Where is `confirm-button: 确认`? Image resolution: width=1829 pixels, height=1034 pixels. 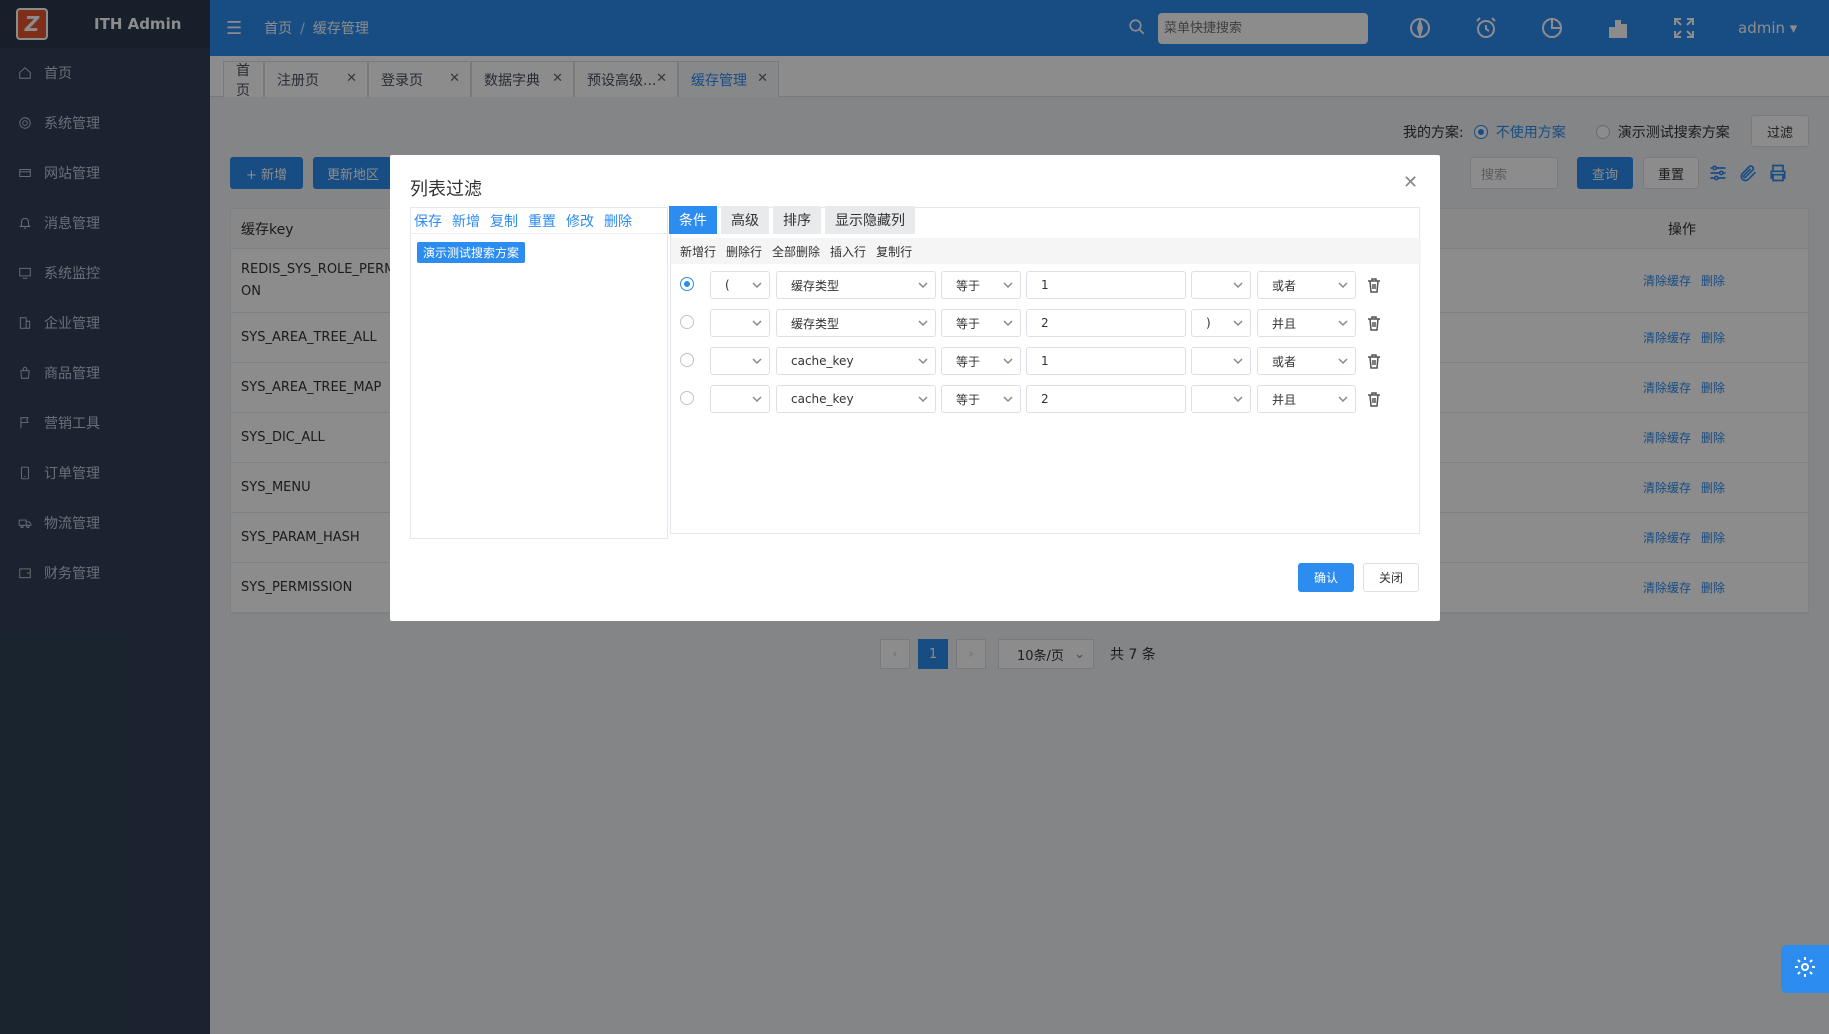
confirm-button: 确认 is located at coordinates (1326, 577).